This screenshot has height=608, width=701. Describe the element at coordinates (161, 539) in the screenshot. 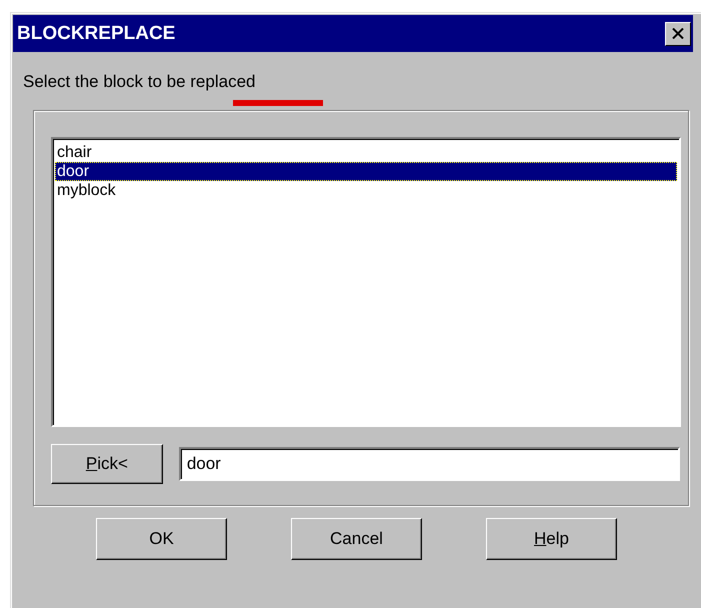

I see `ok-button: OK` at that location.